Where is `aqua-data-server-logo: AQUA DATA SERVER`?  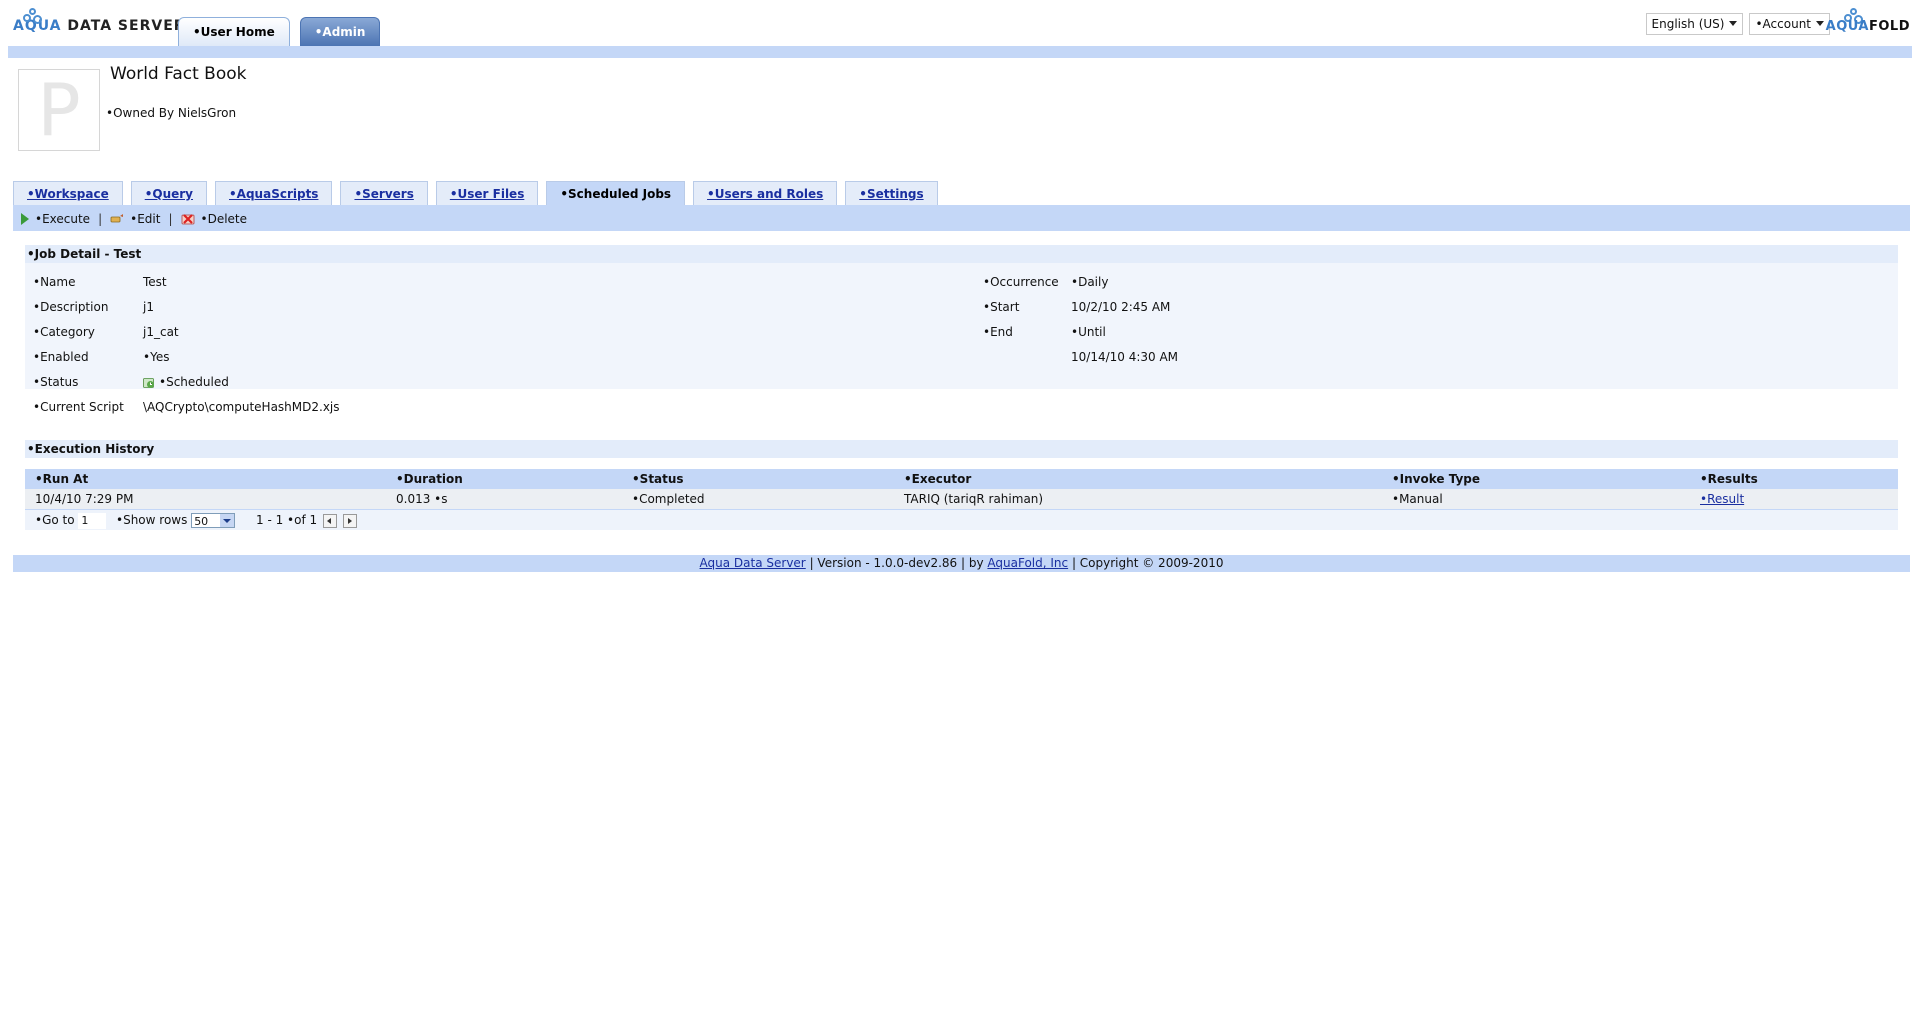
aqua-data-server-logo: AQUA DATA SERVER is located at coordinates (99, 23).